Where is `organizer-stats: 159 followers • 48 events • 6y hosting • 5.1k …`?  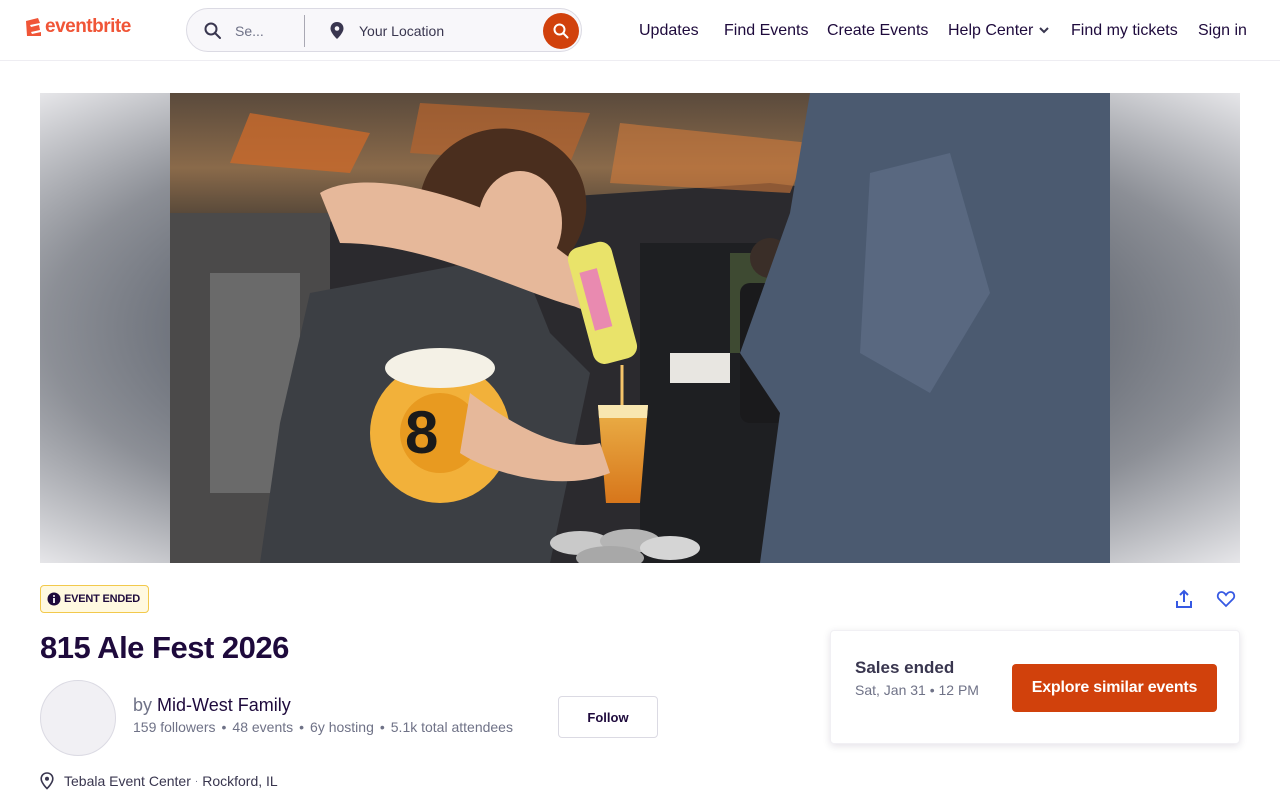
organizer-stats: 159 followers • 48 events • 6y hosting • 5.1k … is located at coordinates (323, 727).